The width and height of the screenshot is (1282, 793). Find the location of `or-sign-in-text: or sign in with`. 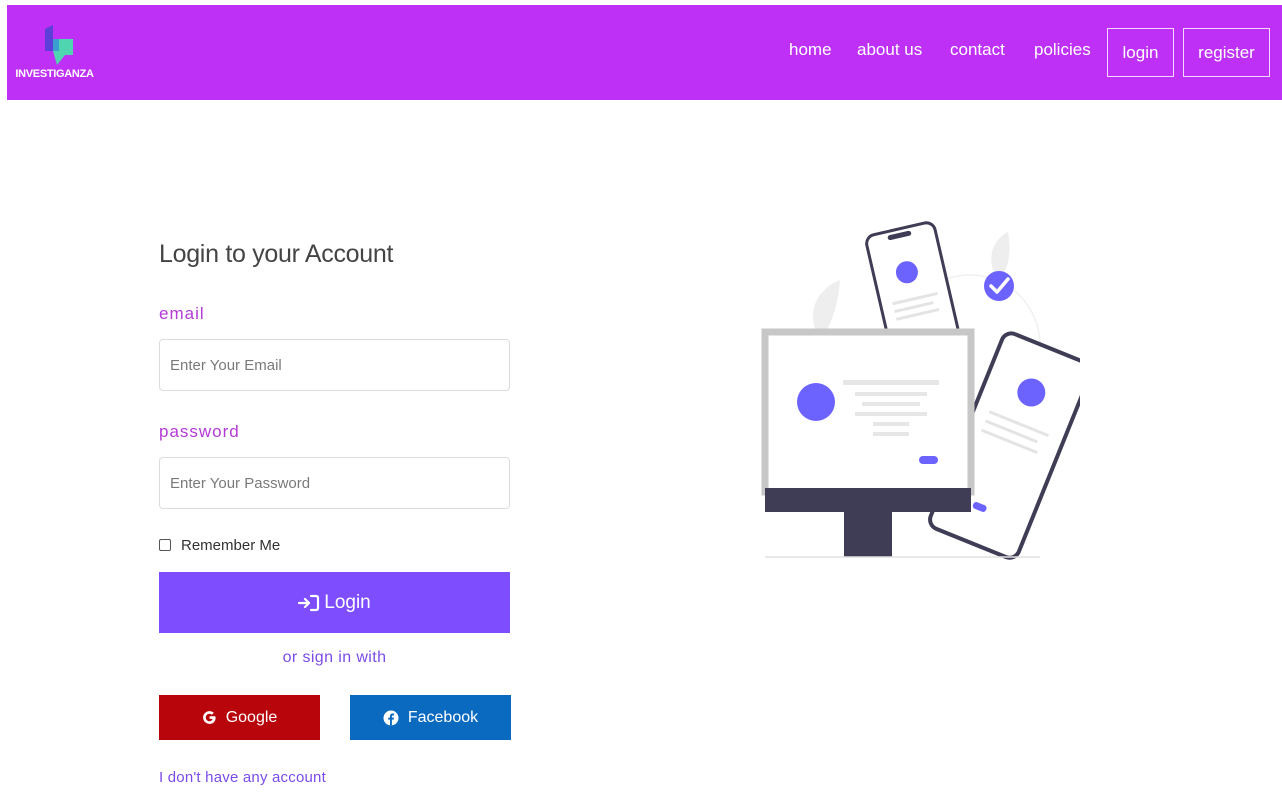

or-sign-in-text: or sign in with is located at coordinates (334, 657).